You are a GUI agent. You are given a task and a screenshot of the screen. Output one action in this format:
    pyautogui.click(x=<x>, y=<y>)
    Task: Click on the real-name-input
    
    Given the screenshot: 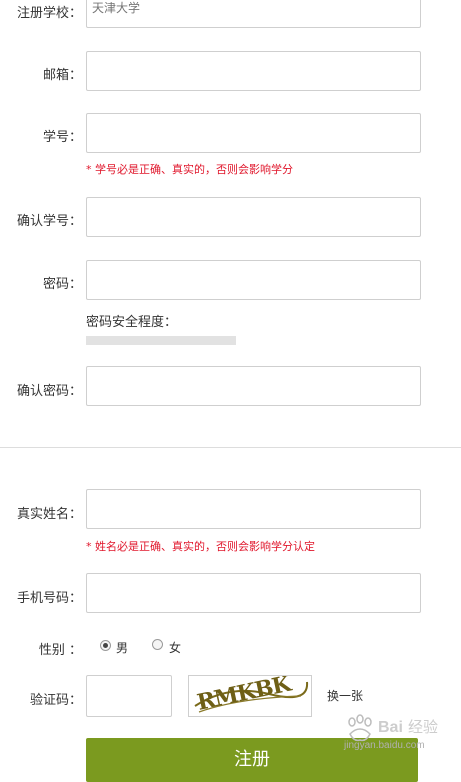 What is the action you would take?
    pyautogui.click(x=253, y=509)
    